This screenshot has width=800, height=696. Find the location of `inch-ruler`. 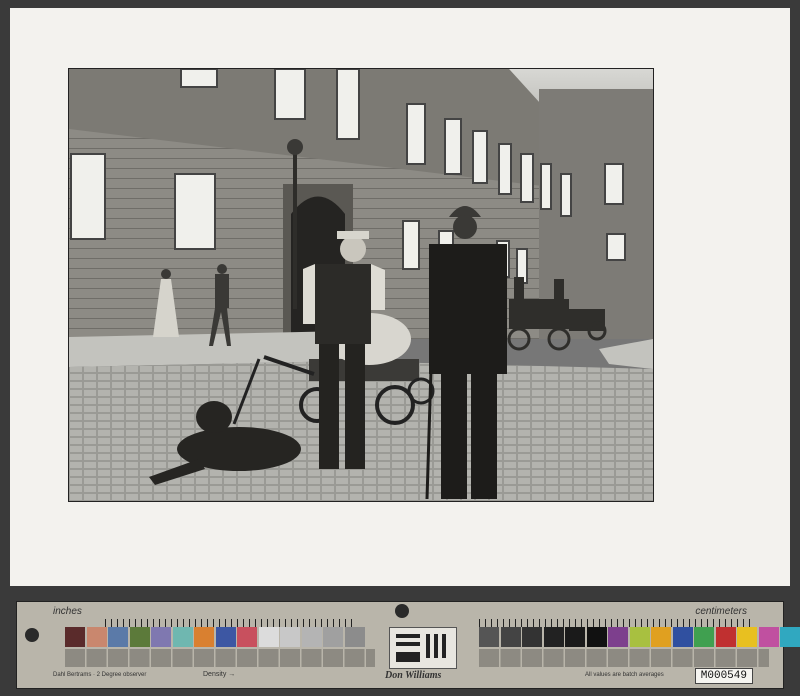

inch-ruler is located at coordinates (230, 623).